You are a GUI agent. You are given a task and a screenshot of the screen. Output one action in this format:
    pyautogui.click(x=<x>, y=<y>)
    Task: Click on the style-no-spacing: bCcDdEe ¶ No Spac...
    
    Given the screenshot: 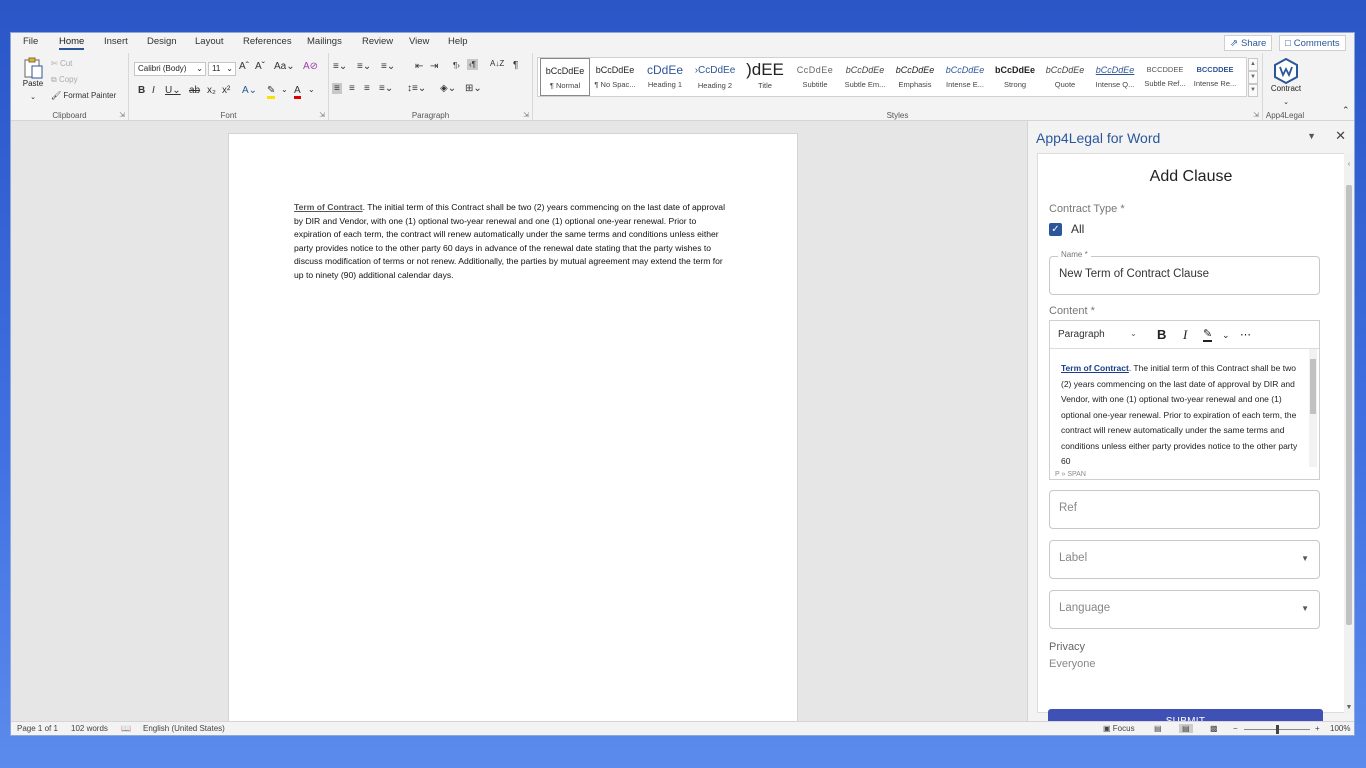 What is the action you would take?
    pyautogui.click(x=615, y=77)
    